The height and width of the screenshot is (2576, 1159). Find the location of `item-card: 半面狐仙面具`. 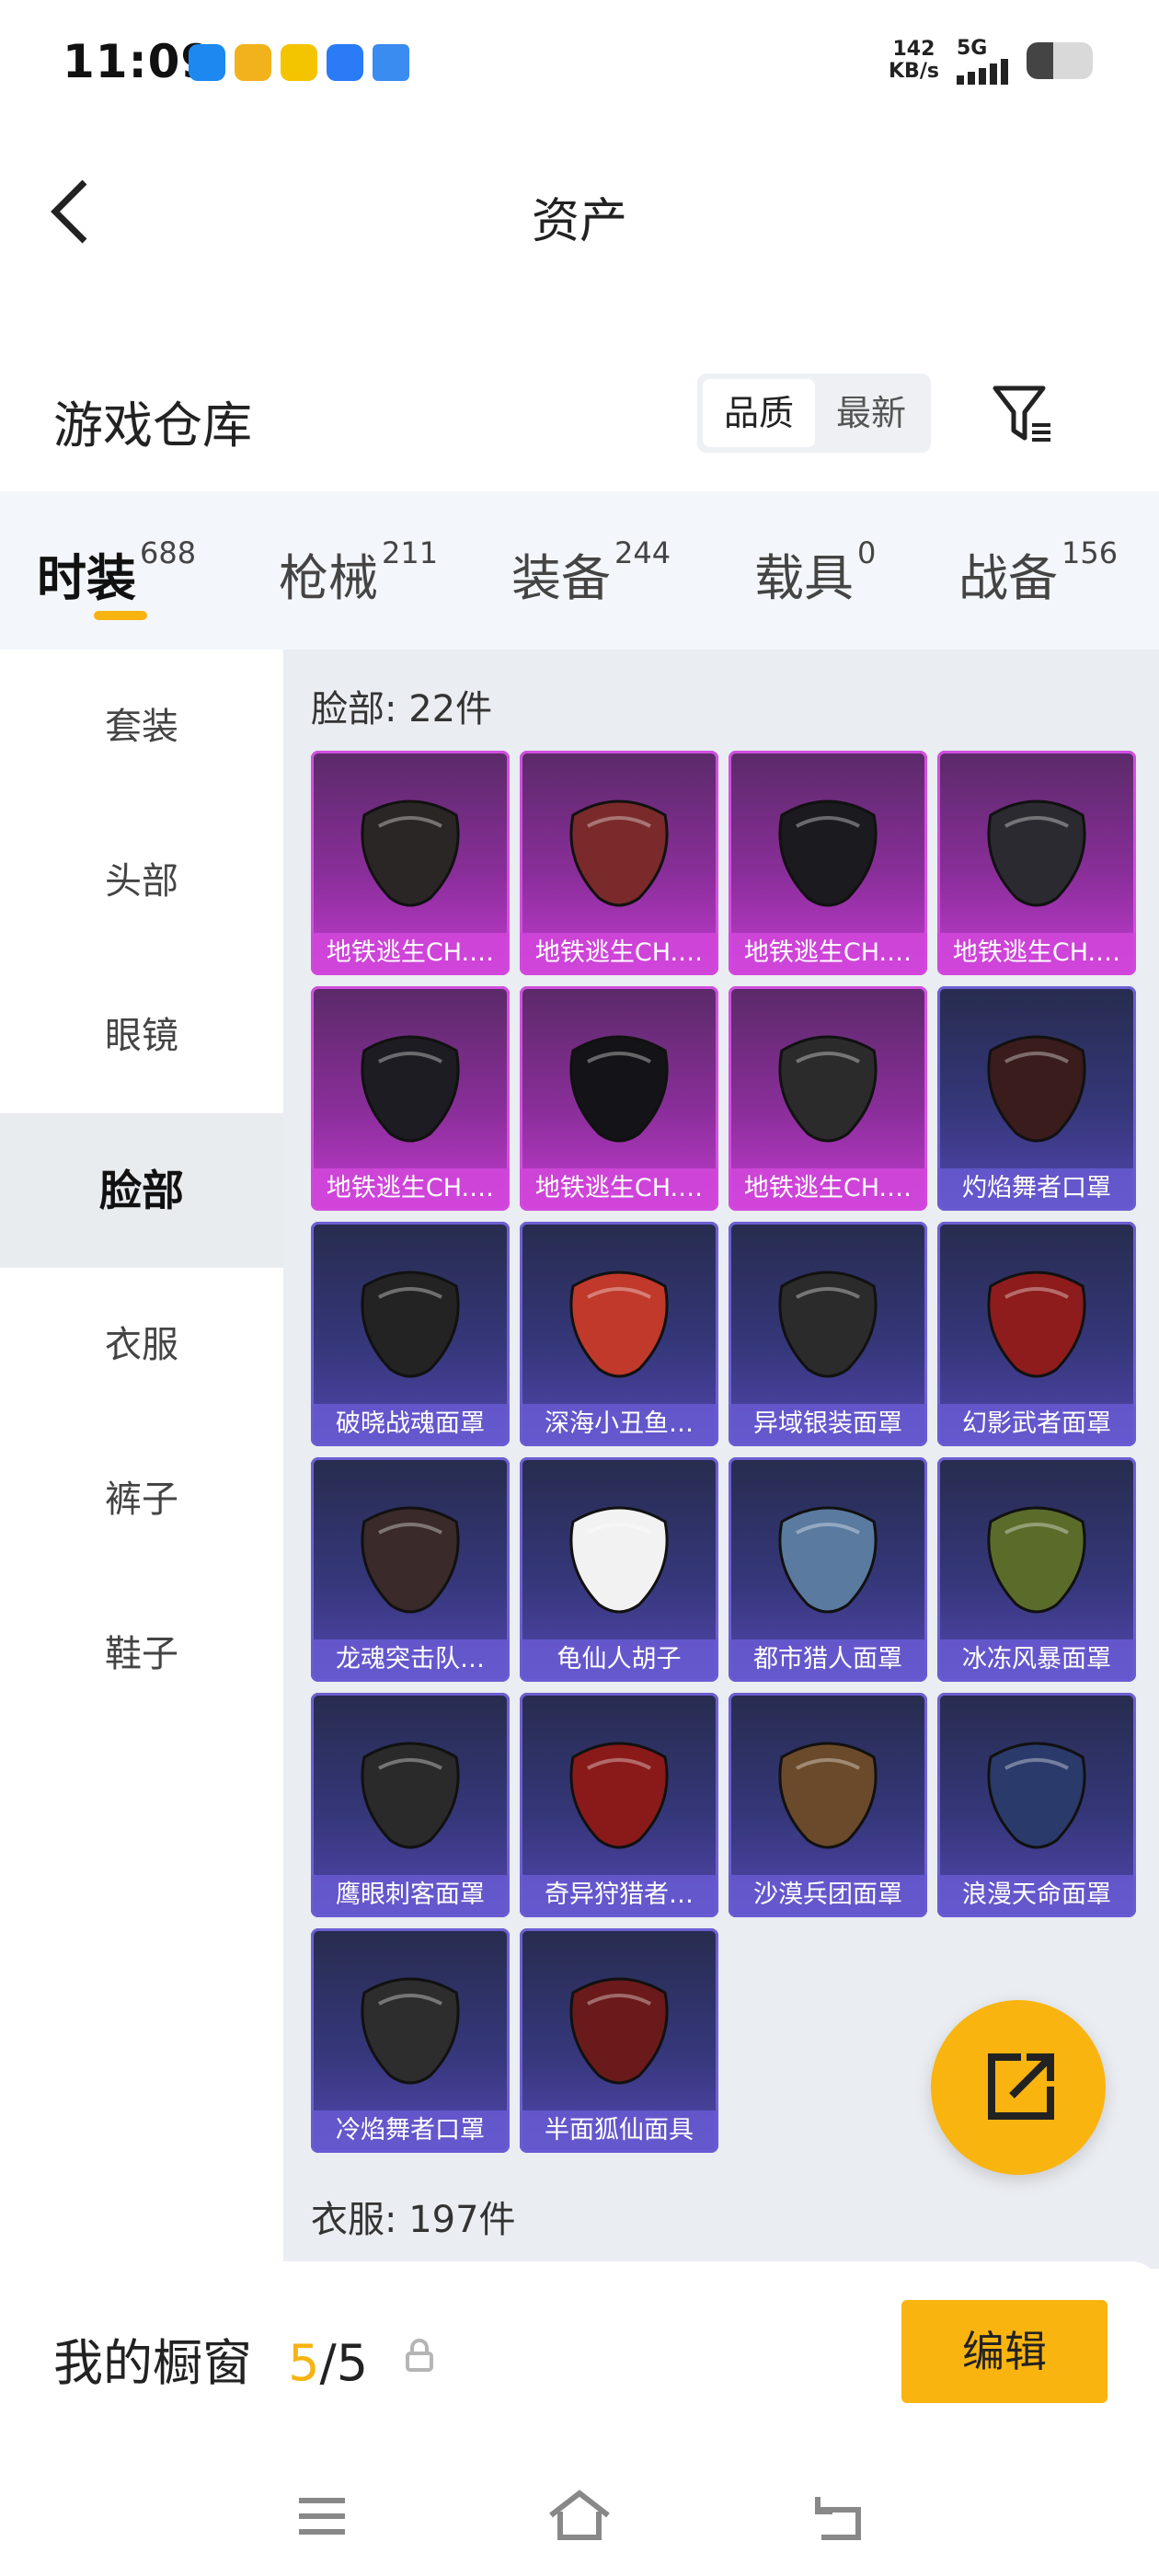

item-card: 半面狐仙面具 is located at coordinates (619, 2040).